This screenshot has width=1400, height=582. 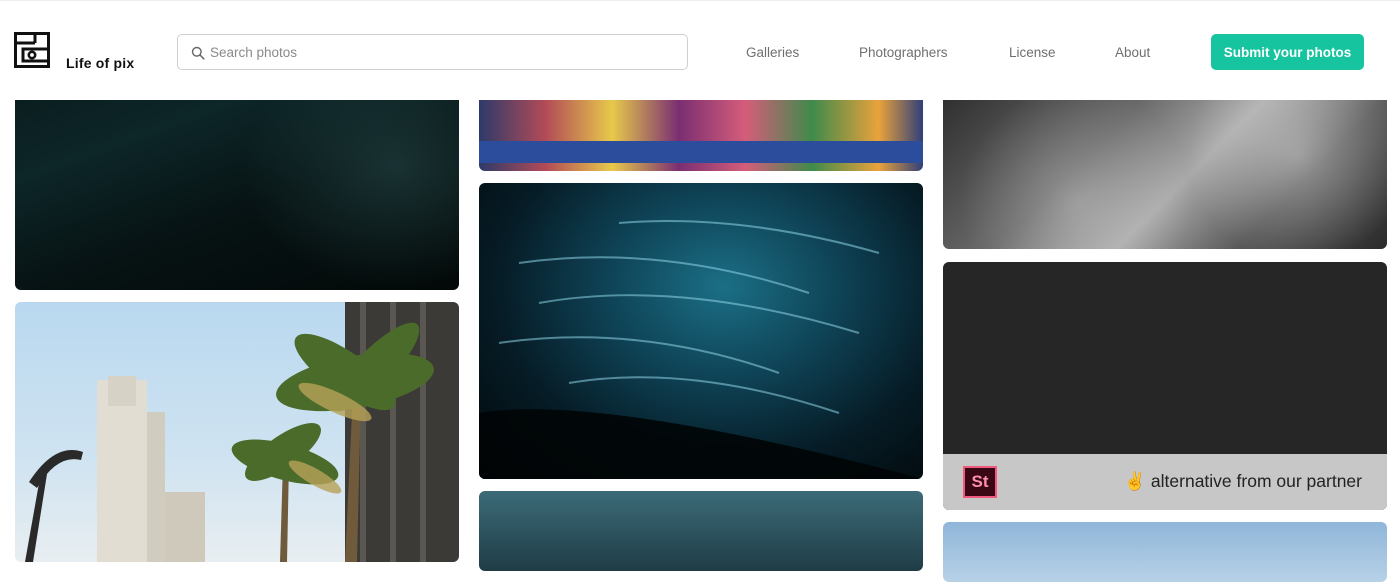 What do you see at coordinates (1165, 169) in the screenshot?
I see `photo-bw-water` at bounding box center [1165, 169].